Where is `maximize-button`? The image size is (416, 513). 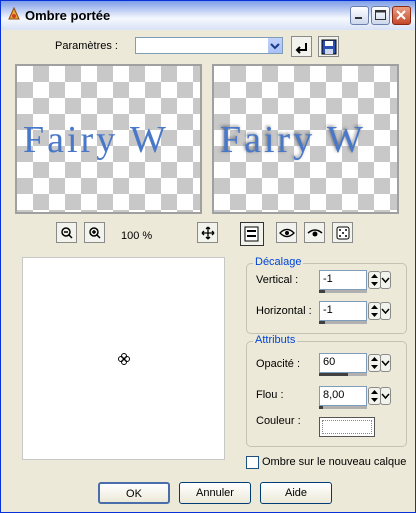
maximize-button is located at coordinates (380, 15).